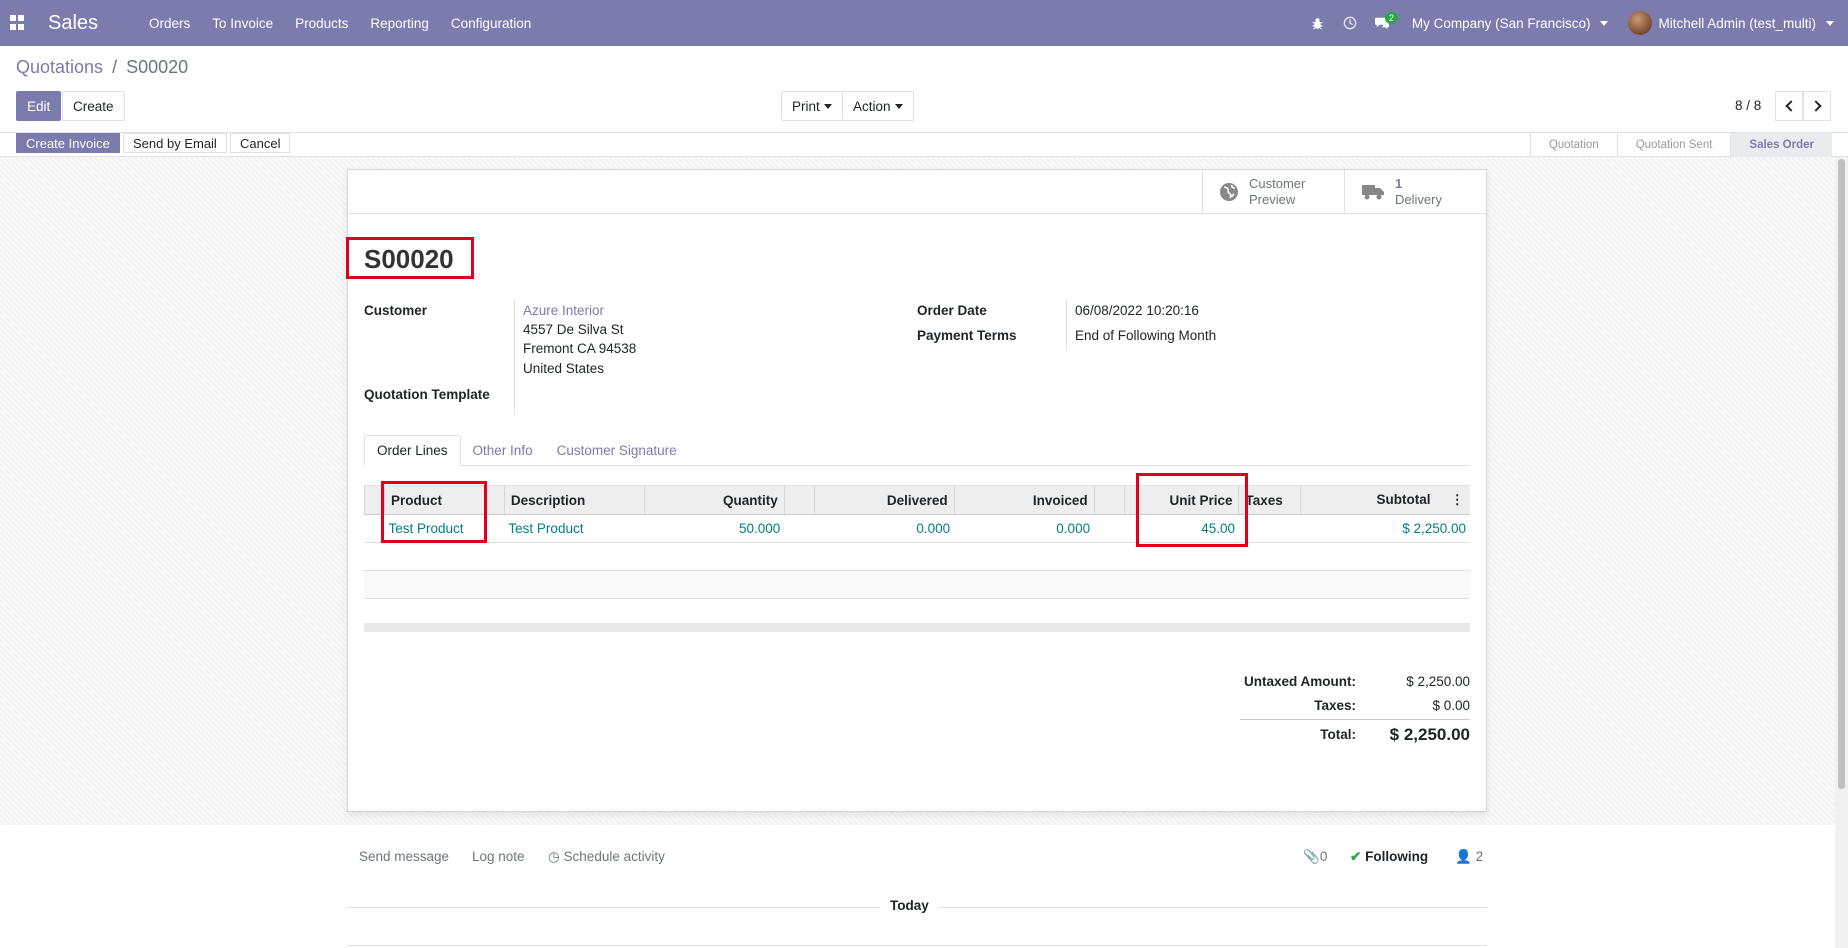  What do you see at coordinates (1350, 23) in the screenshot?
I see `activity-clock-icon` at bounding box center [1350, 23].